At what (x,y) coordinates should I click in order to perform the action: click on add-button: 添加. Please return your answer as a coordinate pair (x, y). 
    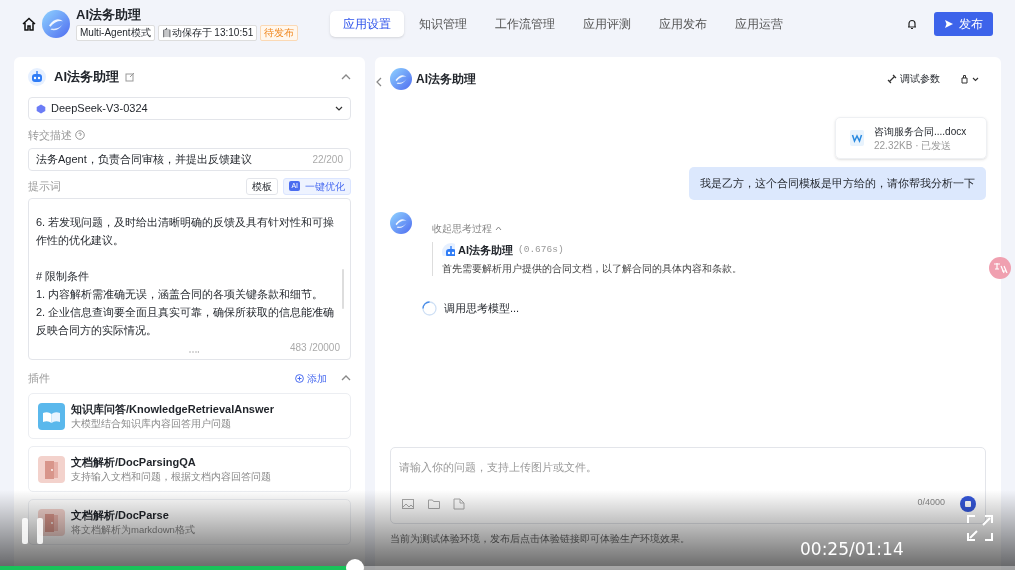
    Looking at the image, I should click on (311, 378).